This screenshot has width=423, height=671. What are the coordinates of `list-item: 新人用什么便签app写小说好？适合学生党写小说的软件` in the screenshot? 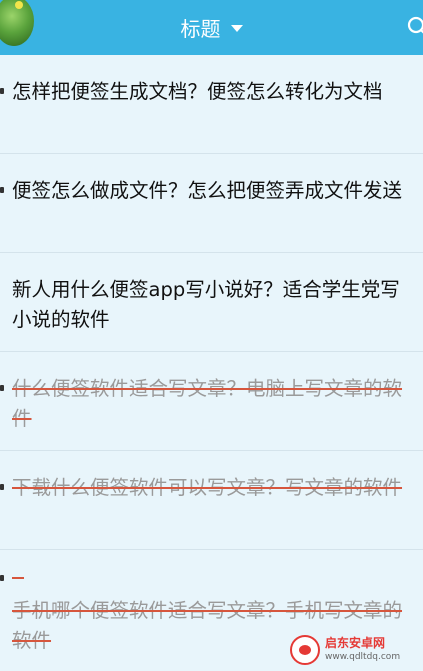 It's located at (211, 302).